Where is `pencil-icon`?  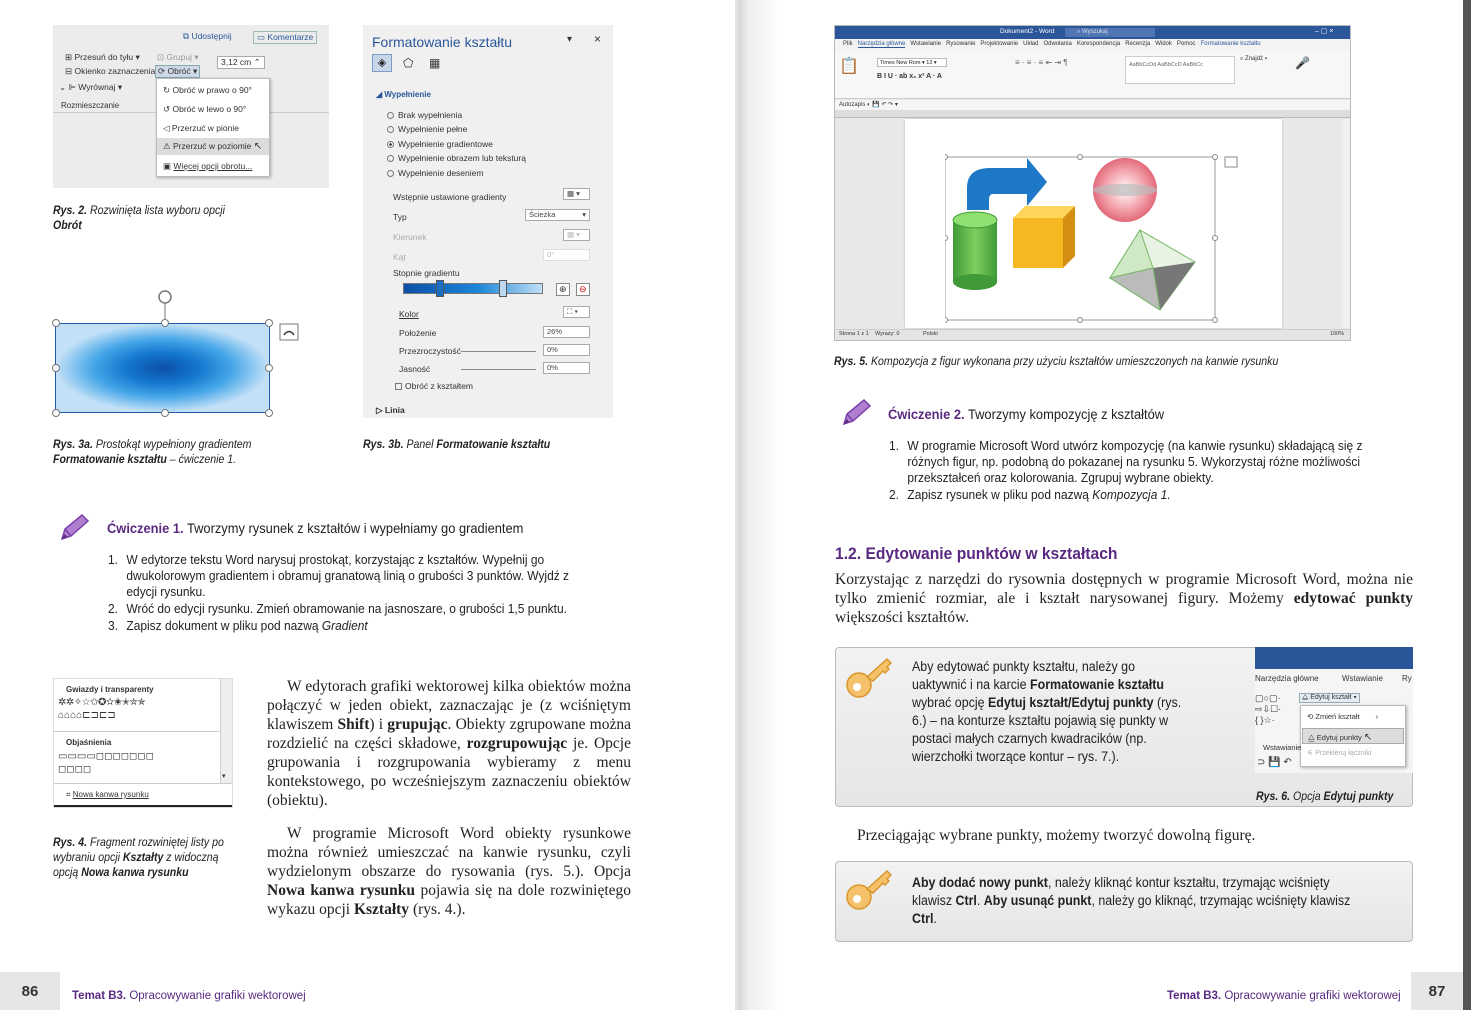 pencil-icon is located at coordinates (857, 412).